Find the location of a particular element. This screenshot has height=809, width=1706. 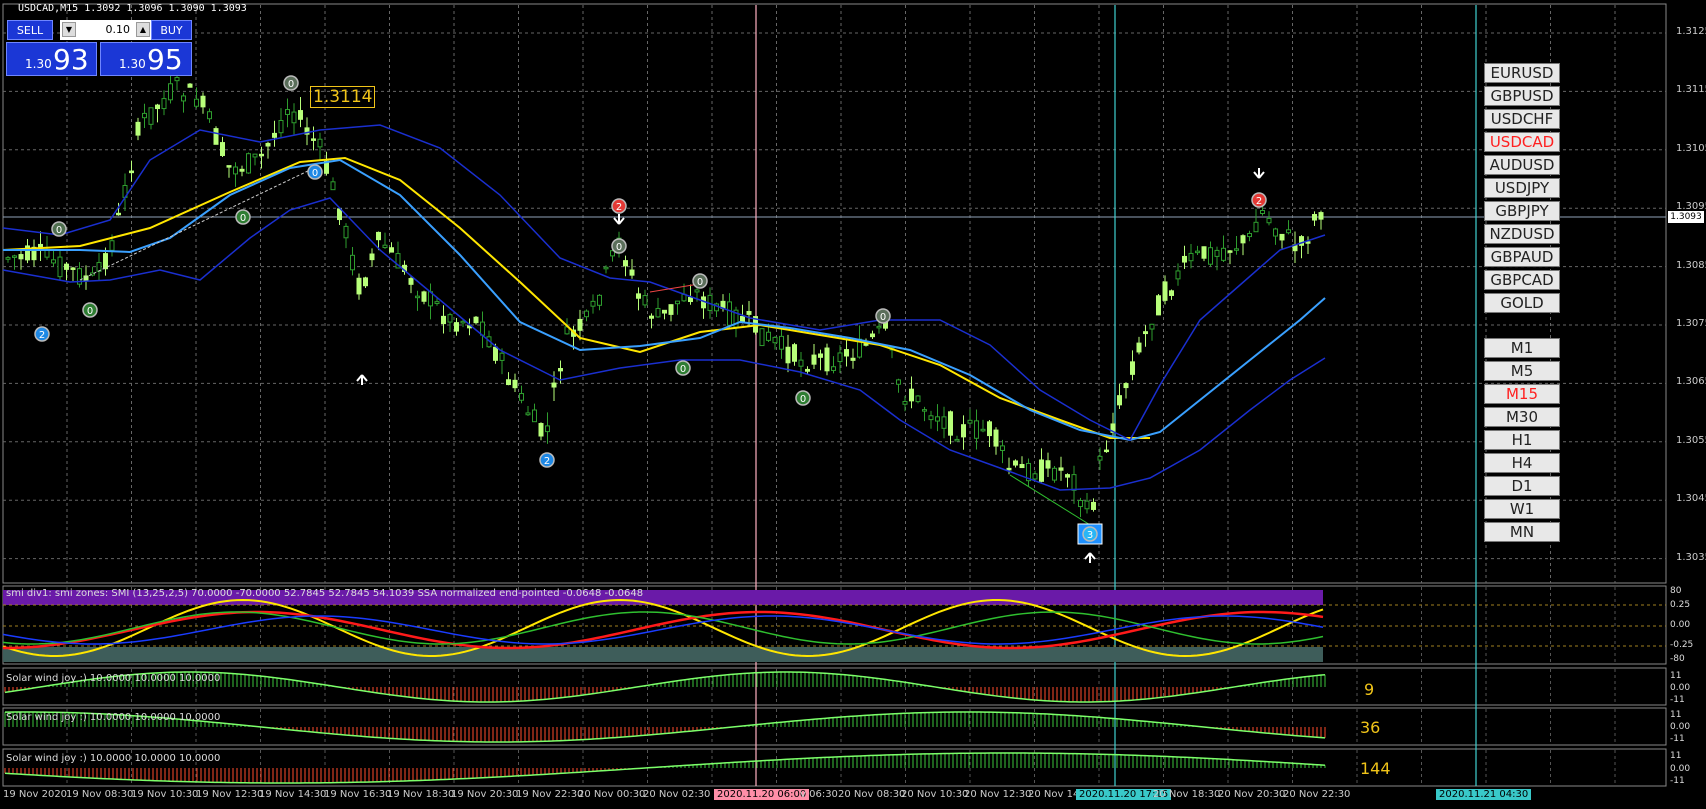

trend-line is located at coordinates (195, 225).